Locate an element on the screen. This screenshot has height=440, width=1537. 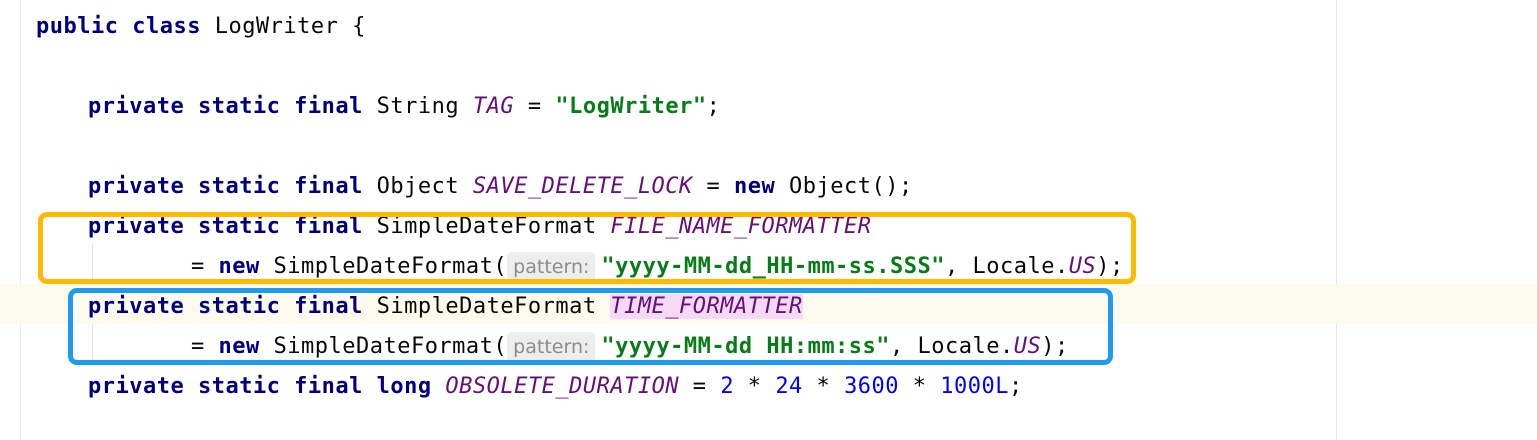
number-literal: 24 is located at coordinates (789, 386).